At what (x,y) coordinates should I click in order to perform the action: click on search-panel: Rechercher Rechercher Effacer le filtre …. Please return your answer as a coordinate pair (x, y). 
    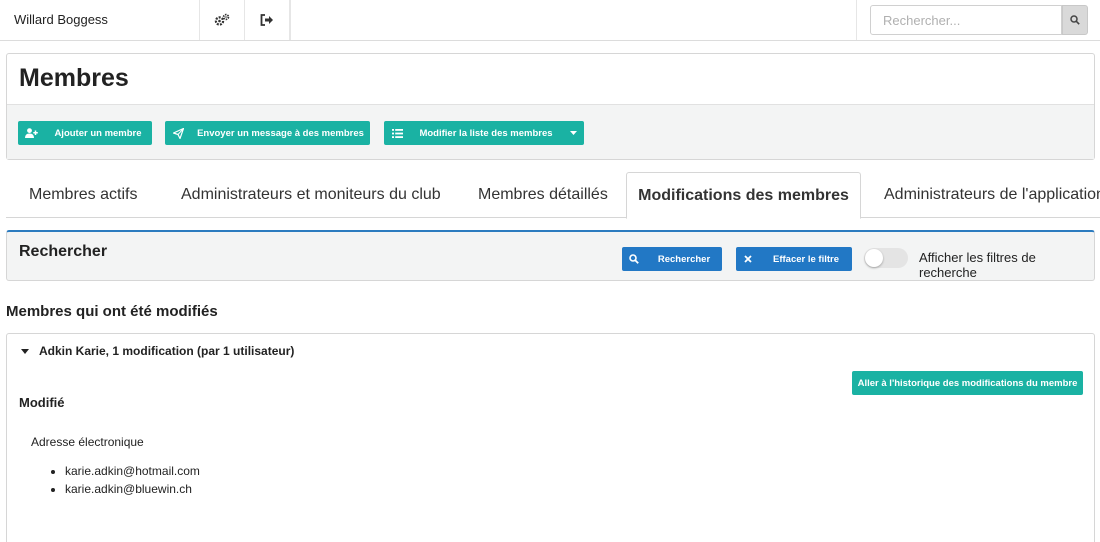
    Looking at the image, I should click on (550, 255).